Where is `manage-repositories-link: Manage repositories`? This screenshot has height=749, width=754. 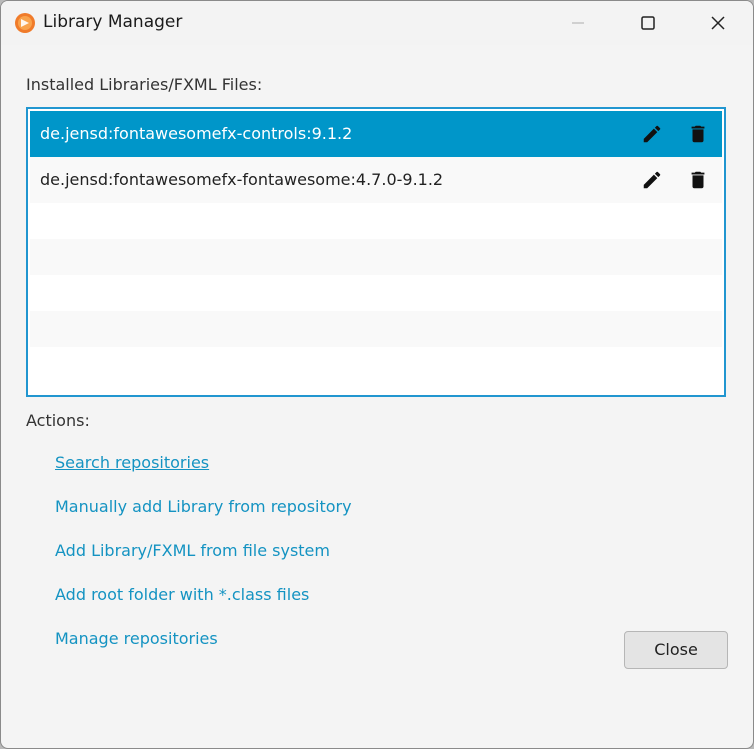 manage-repositories-link: Manage repositories is located at coordinates (136, 638).